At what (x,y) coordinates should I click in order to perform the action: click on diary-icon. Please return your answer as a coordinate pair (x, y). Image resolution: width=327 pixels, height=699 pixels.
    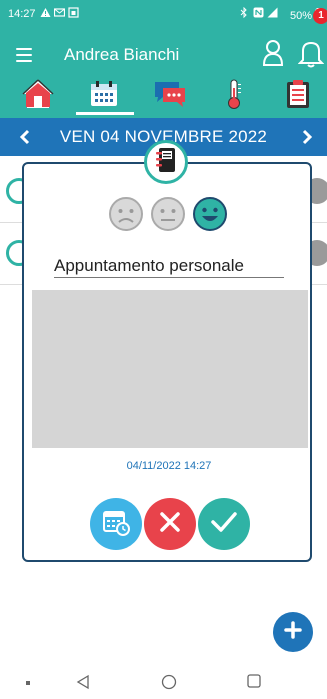
    Looking at the image, I should click on (166, 162).